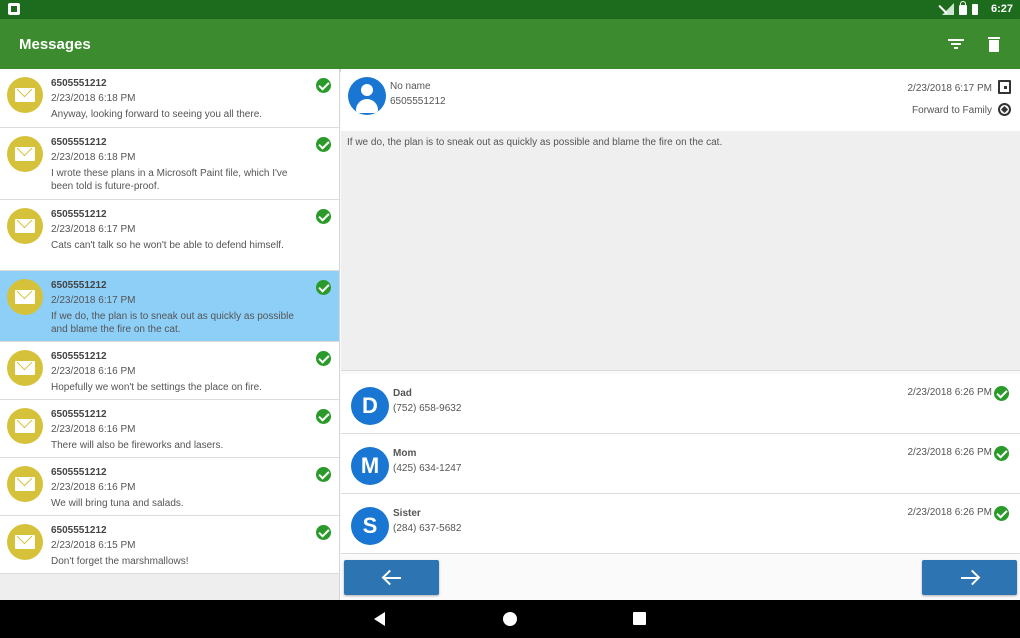 This screenshot has height=638, width=1020. I want to click on recipient-avatar: M, so click(370, 466).